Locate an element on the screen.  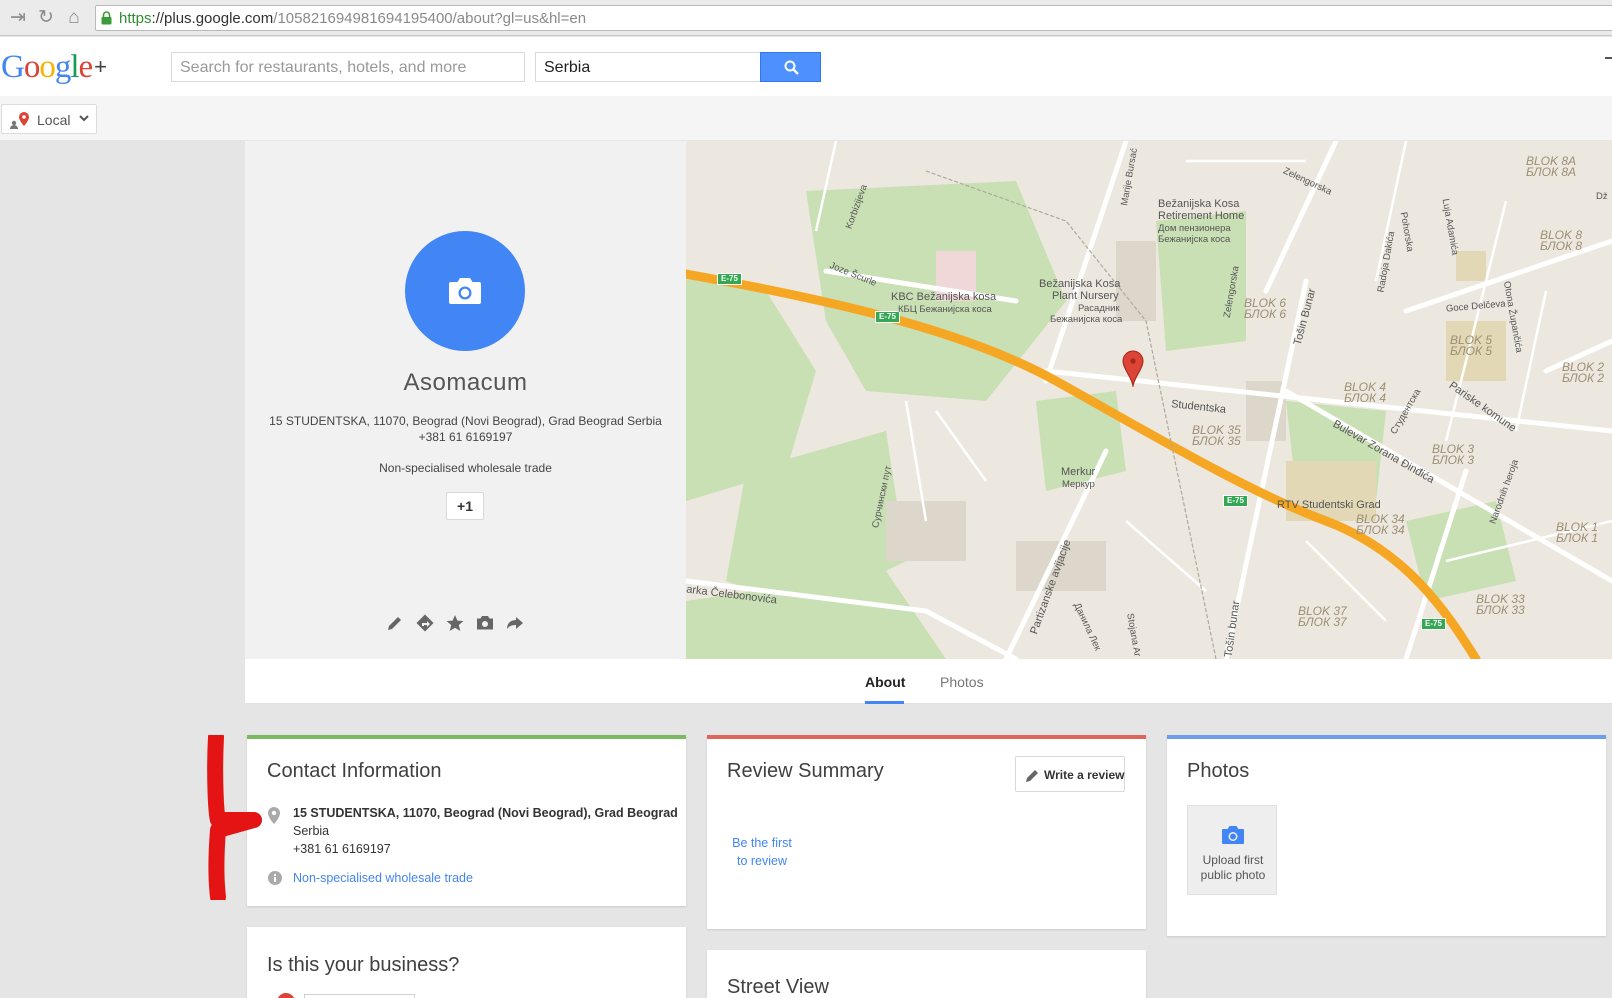
user-avatar is located at coordinates (286, 995).